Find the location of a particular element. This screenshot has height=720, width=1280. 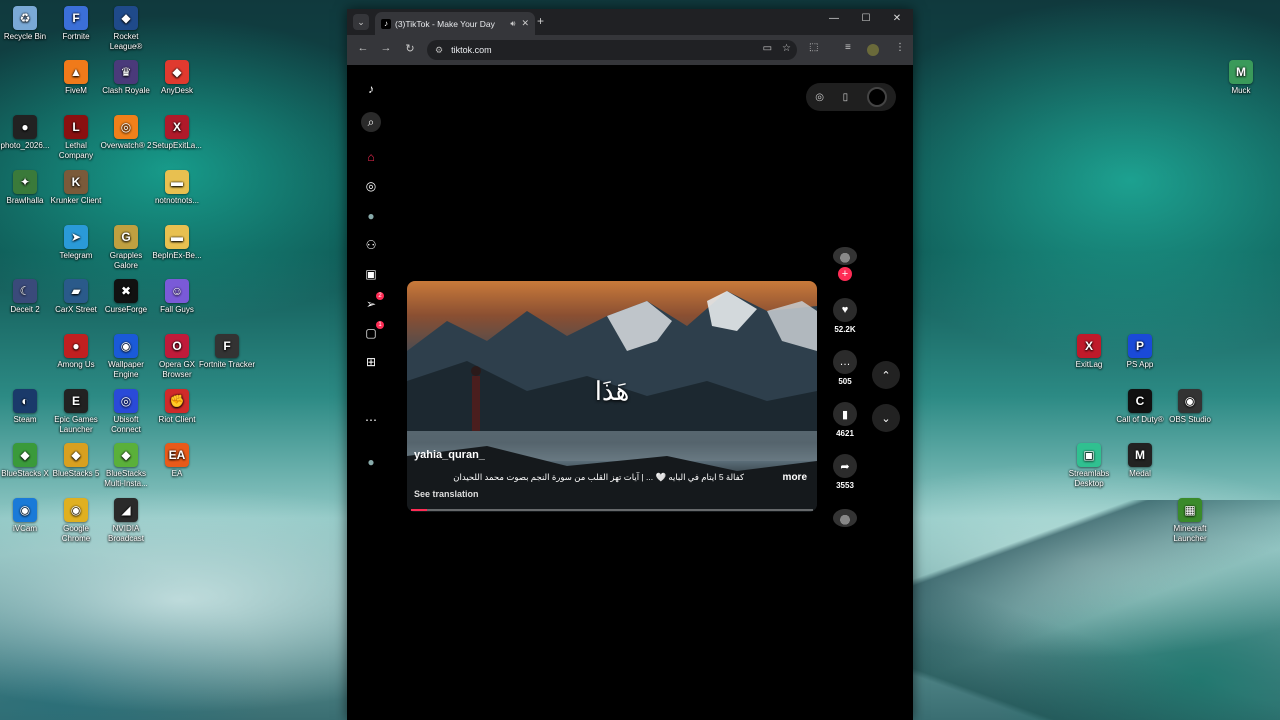

back-button: ← is located at coordinates (363, 48).